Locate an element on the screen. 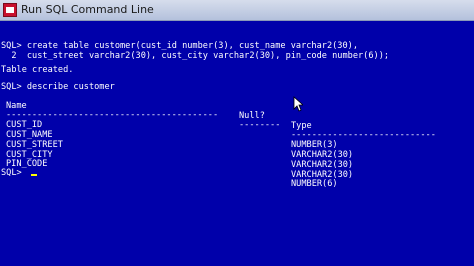  window-title: Run SQL Command Line is located at coordinates (87, 9).